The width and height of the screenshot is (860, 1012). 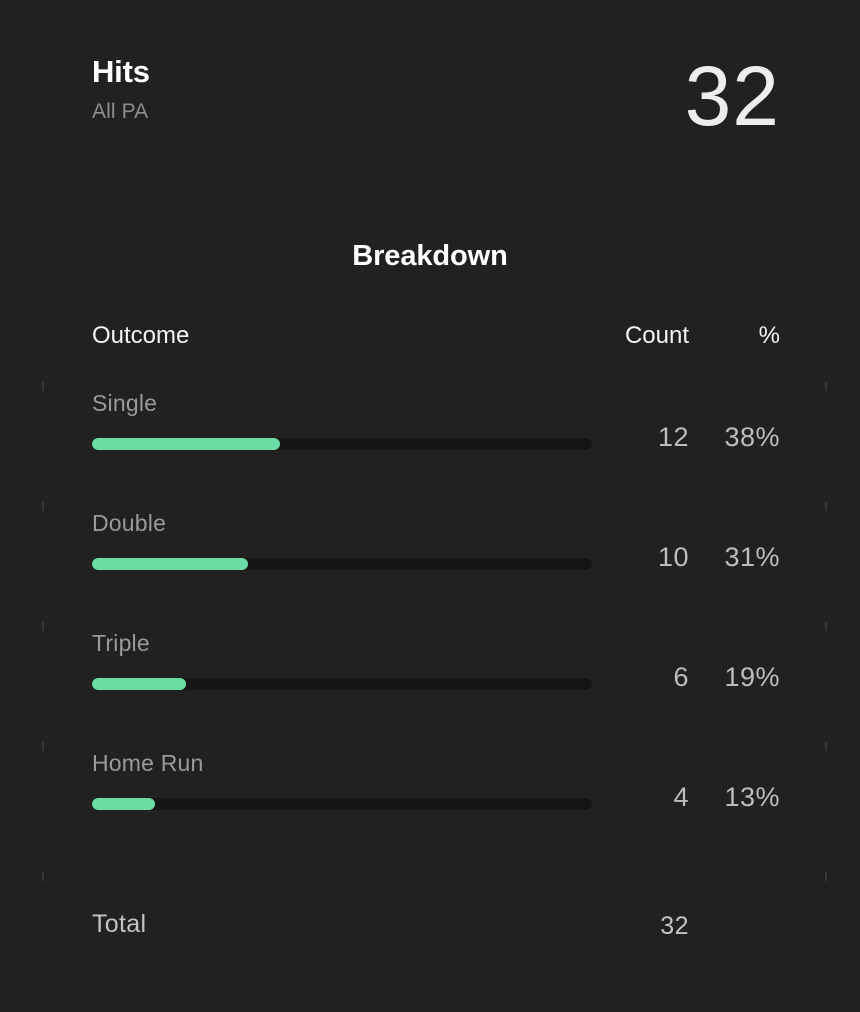 I want to click on column-header-percent: %, so click(x=769, y=335).